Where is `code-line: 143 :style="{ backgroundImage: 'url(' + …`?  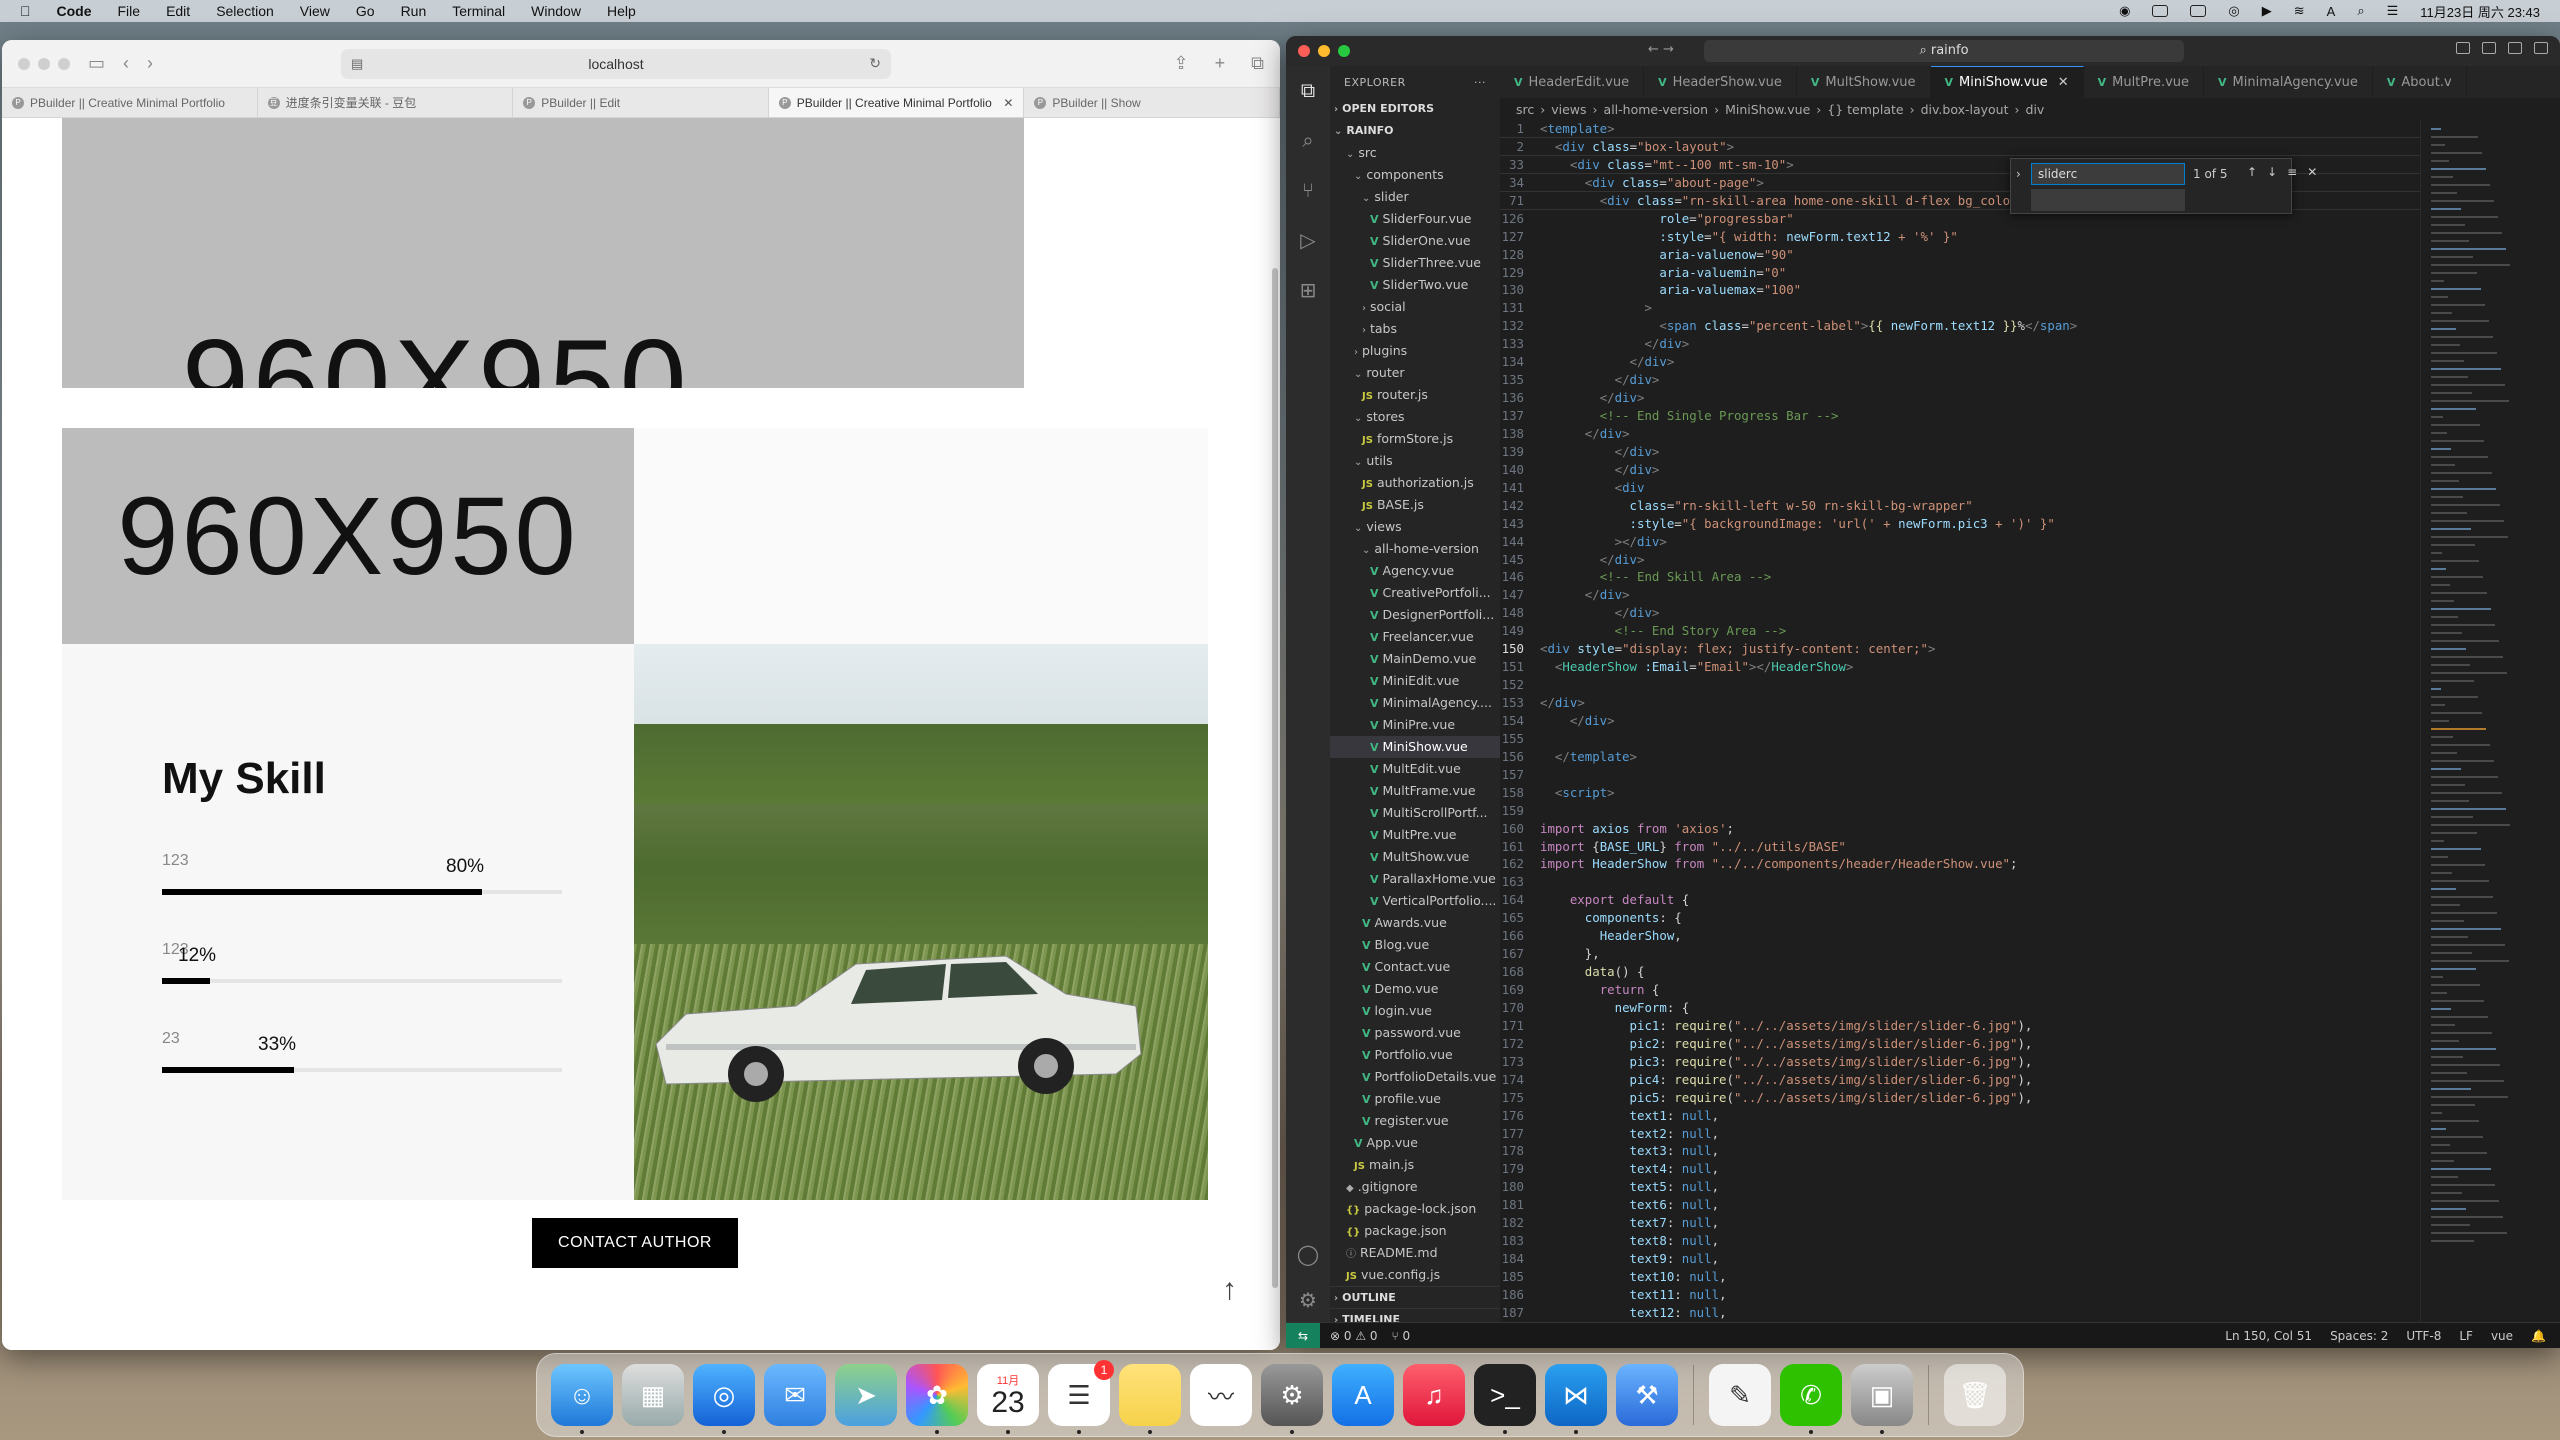 code-line: 143 :style="{ backgroundImage: 'url(' + … is located at coordinates (1960, 524).